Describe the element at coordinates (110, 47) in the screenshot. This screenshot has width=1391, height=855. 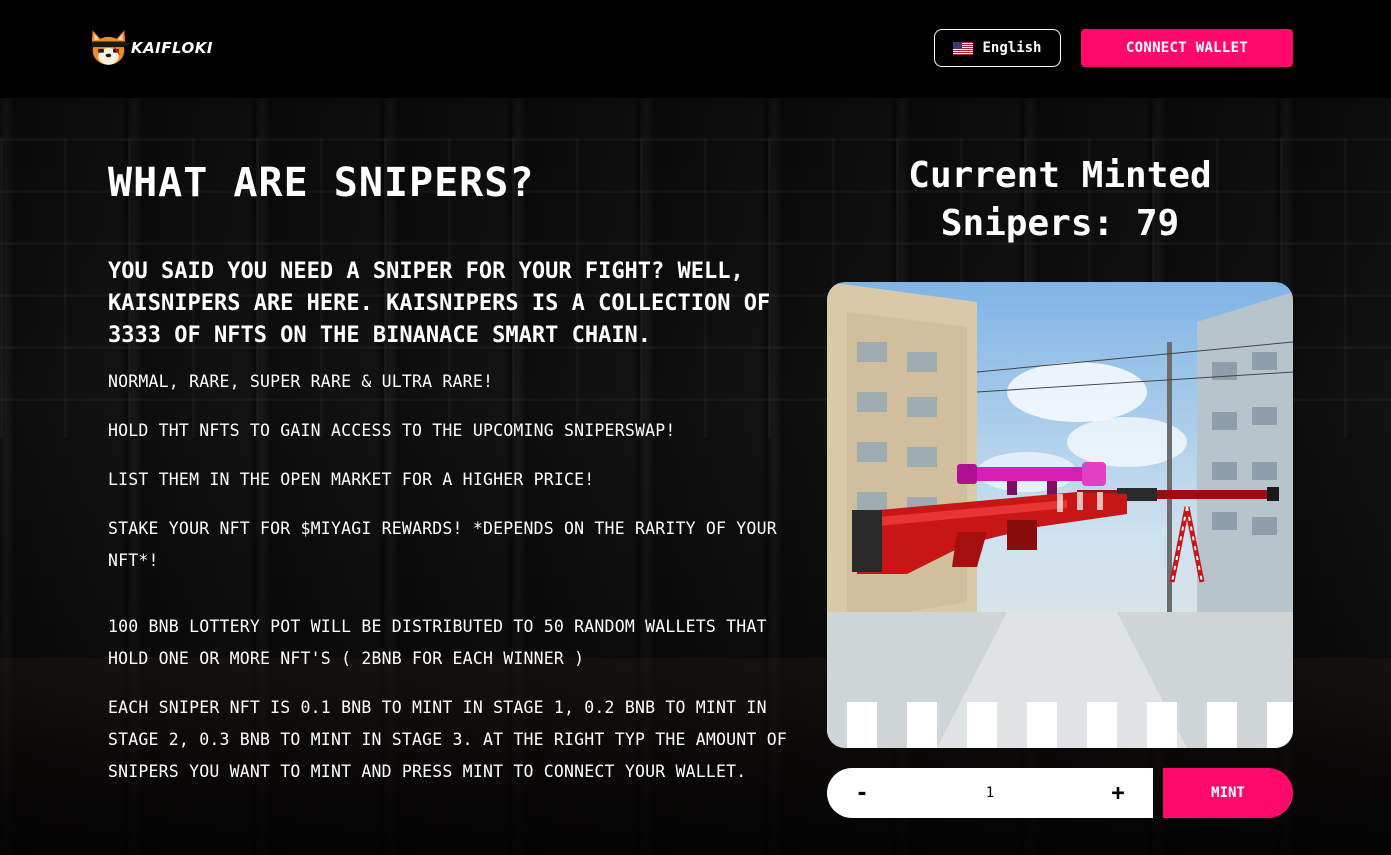
I see `shiba-inu-mascot-icon` at that location.